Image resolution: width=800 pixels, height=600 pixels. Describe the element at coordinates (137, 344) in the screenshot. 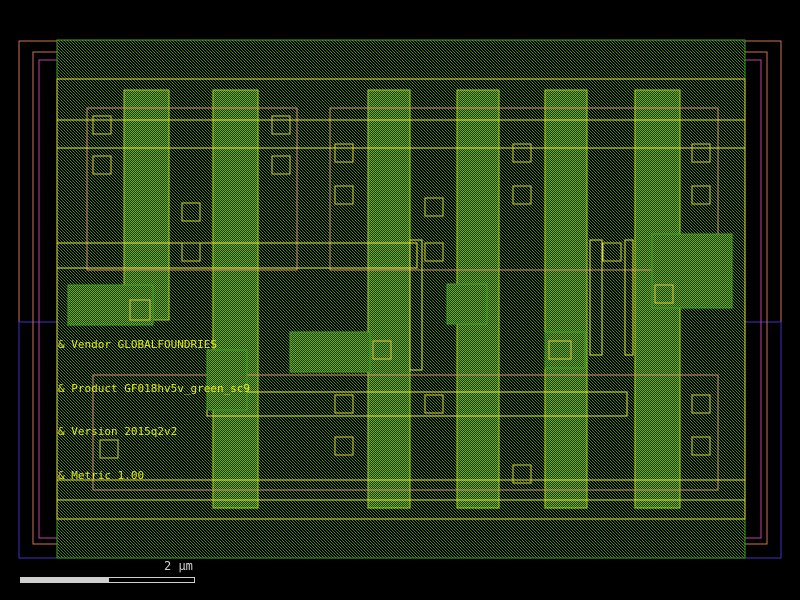

I see `label-vendor: & Vendor GLOBALFOUNDRIES` at that location.